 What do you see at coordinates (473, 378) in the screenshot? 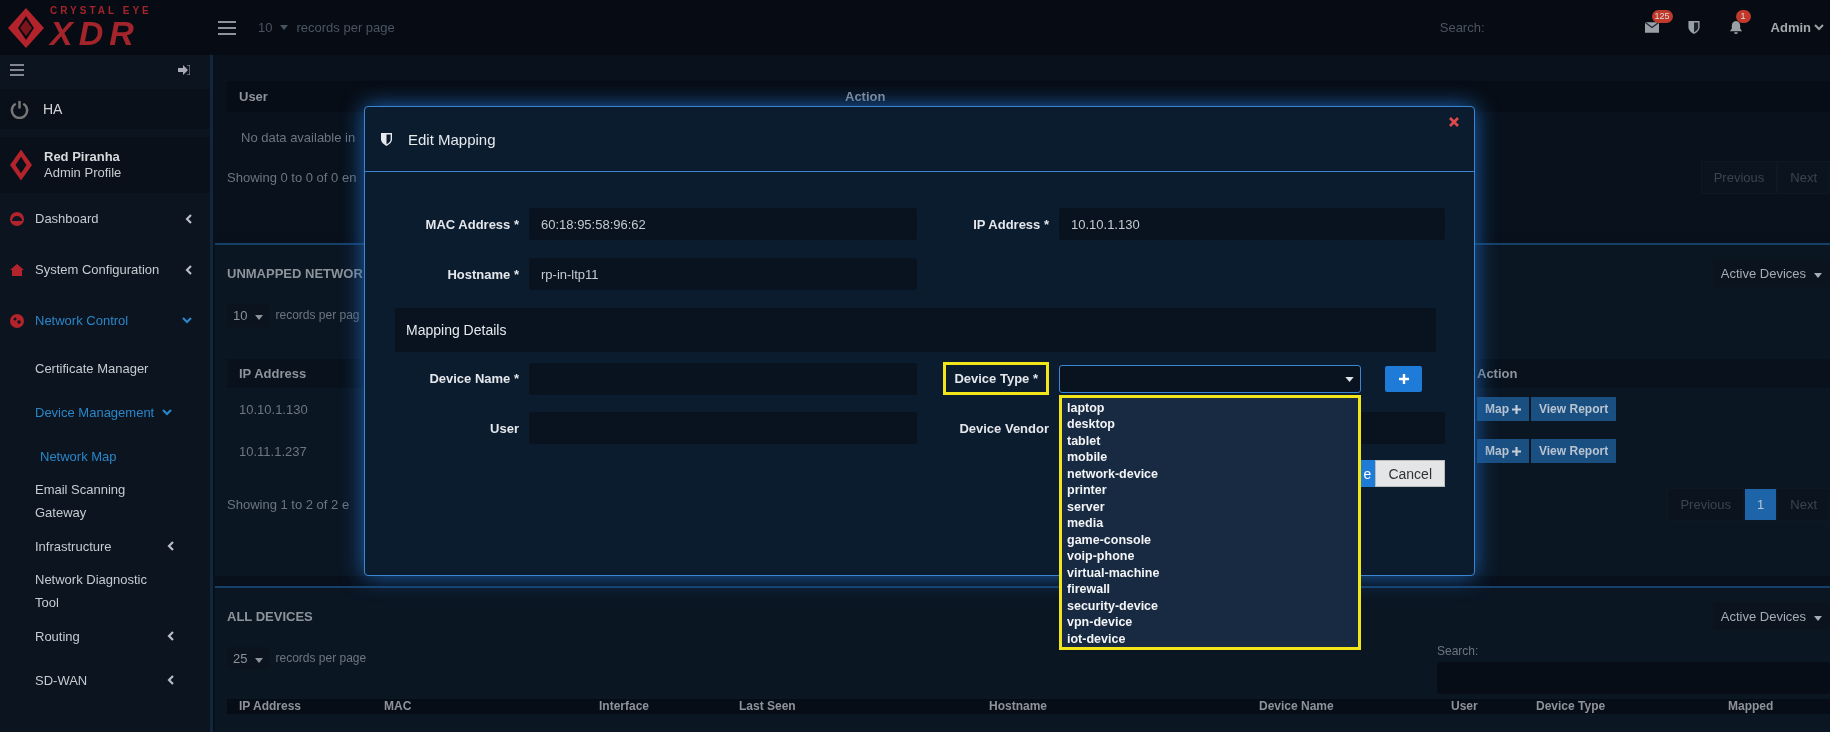
I see `field-label: Device Name *` at bounding box center [473, 378].